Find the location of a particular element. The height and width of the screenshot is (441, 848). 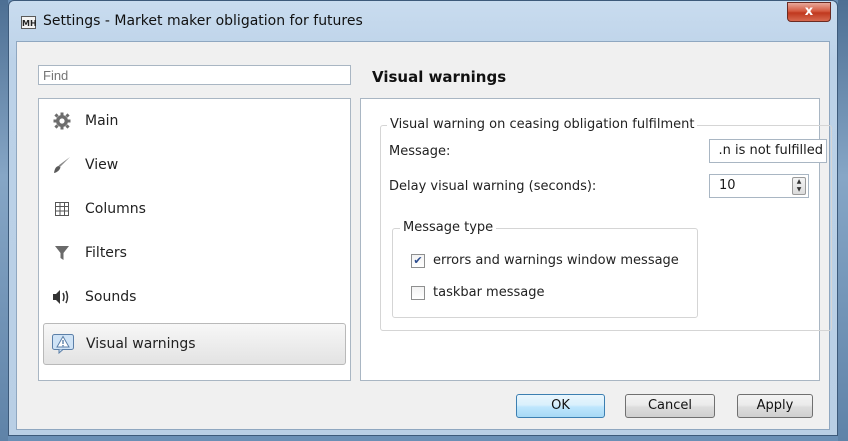

errors-window-option: ✔ errors and warnings window message is located at coordinates (545, 260).